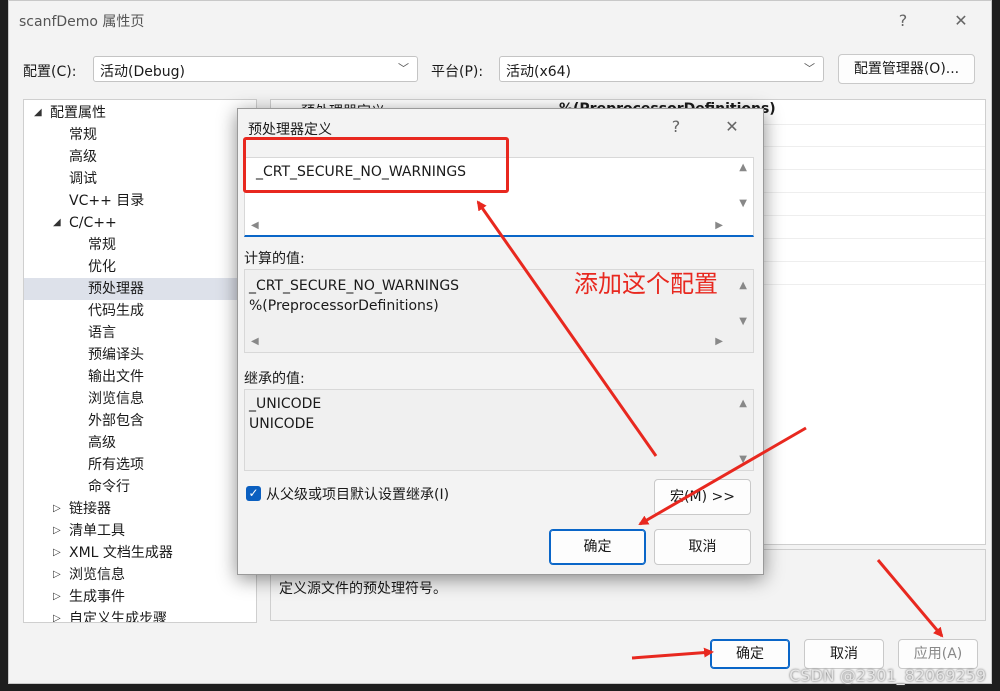 The image size is (1000, 691). What do you see at coordinates (567, 328) in the screenshot?
I see `arrow-to-input` at bounding box center [567, 328].